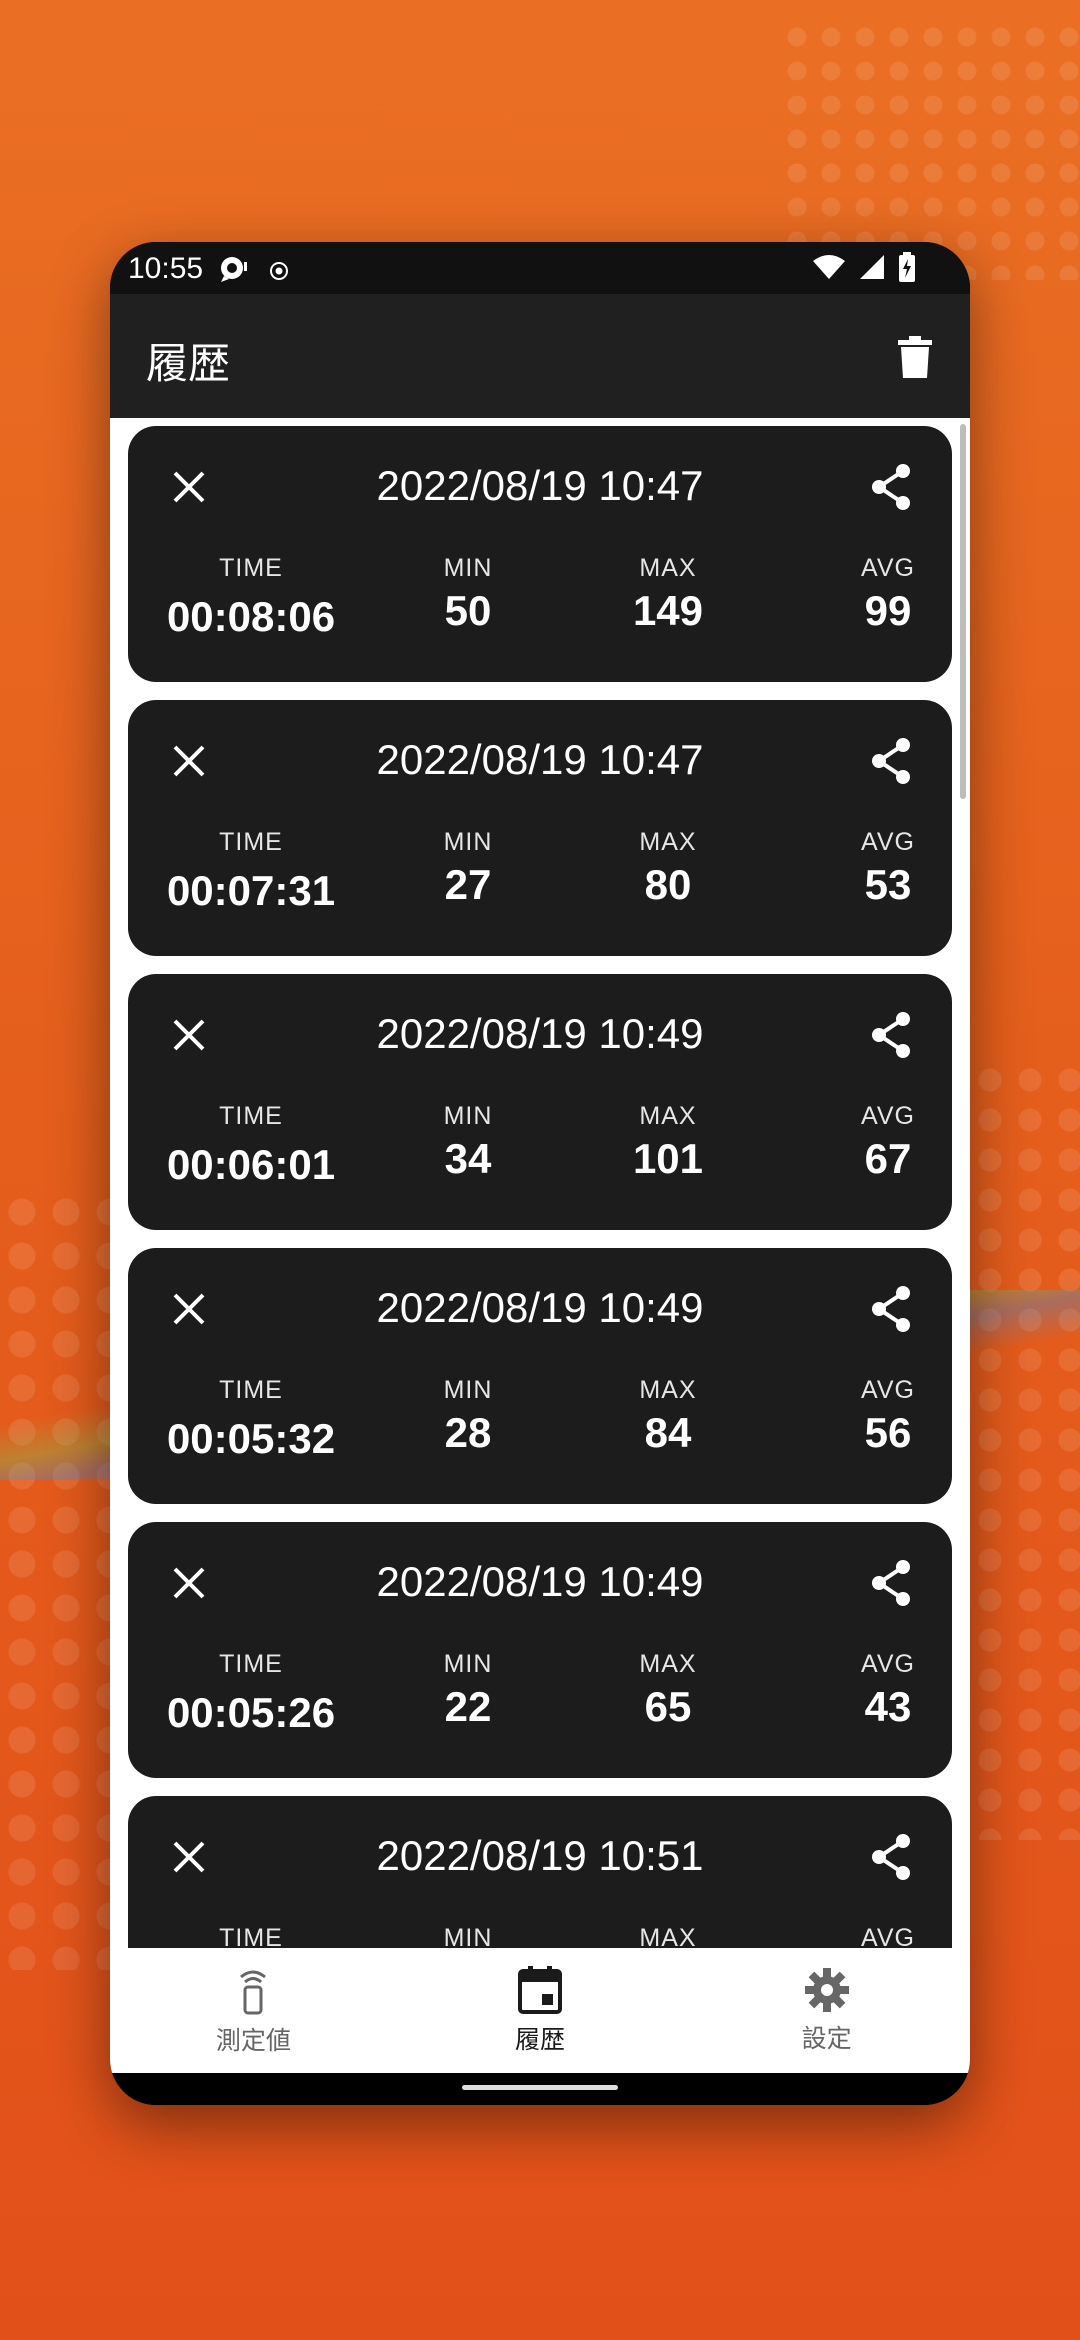 This screenshot has width=1080, height=2340. Describe the element at coordinates (468, 610) in the screenshot. I see `stat-value: 50` at that location.